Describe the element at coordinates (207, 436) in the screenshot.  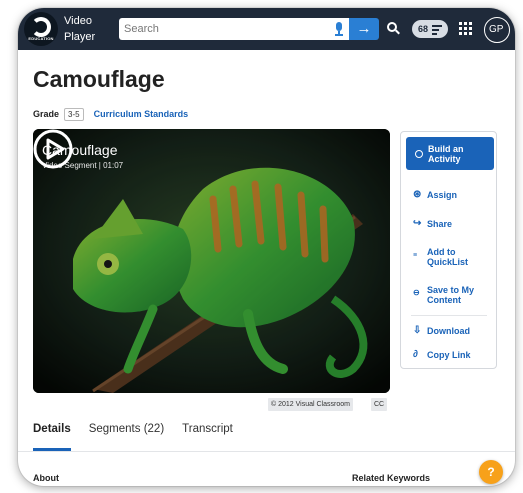
I see `tab-transcript: Transcript` at that location.